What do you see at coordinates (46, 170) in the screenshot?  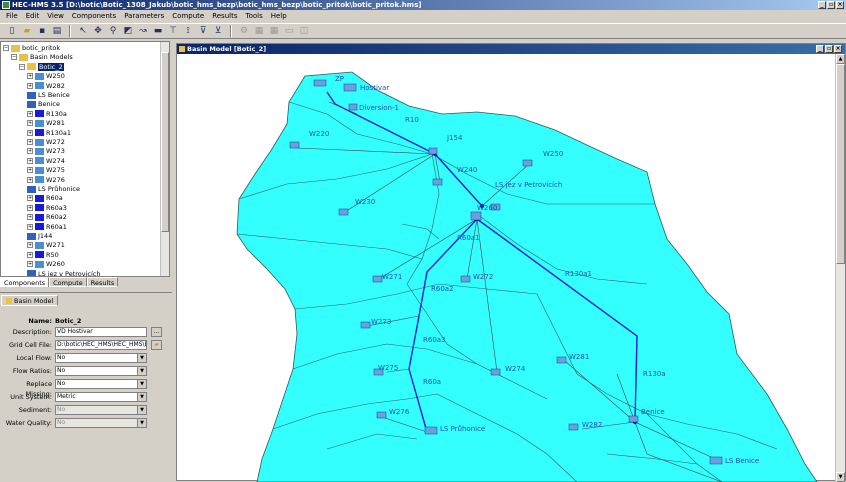 I see `tree-item: + W275` at bounding box center [46, 170].